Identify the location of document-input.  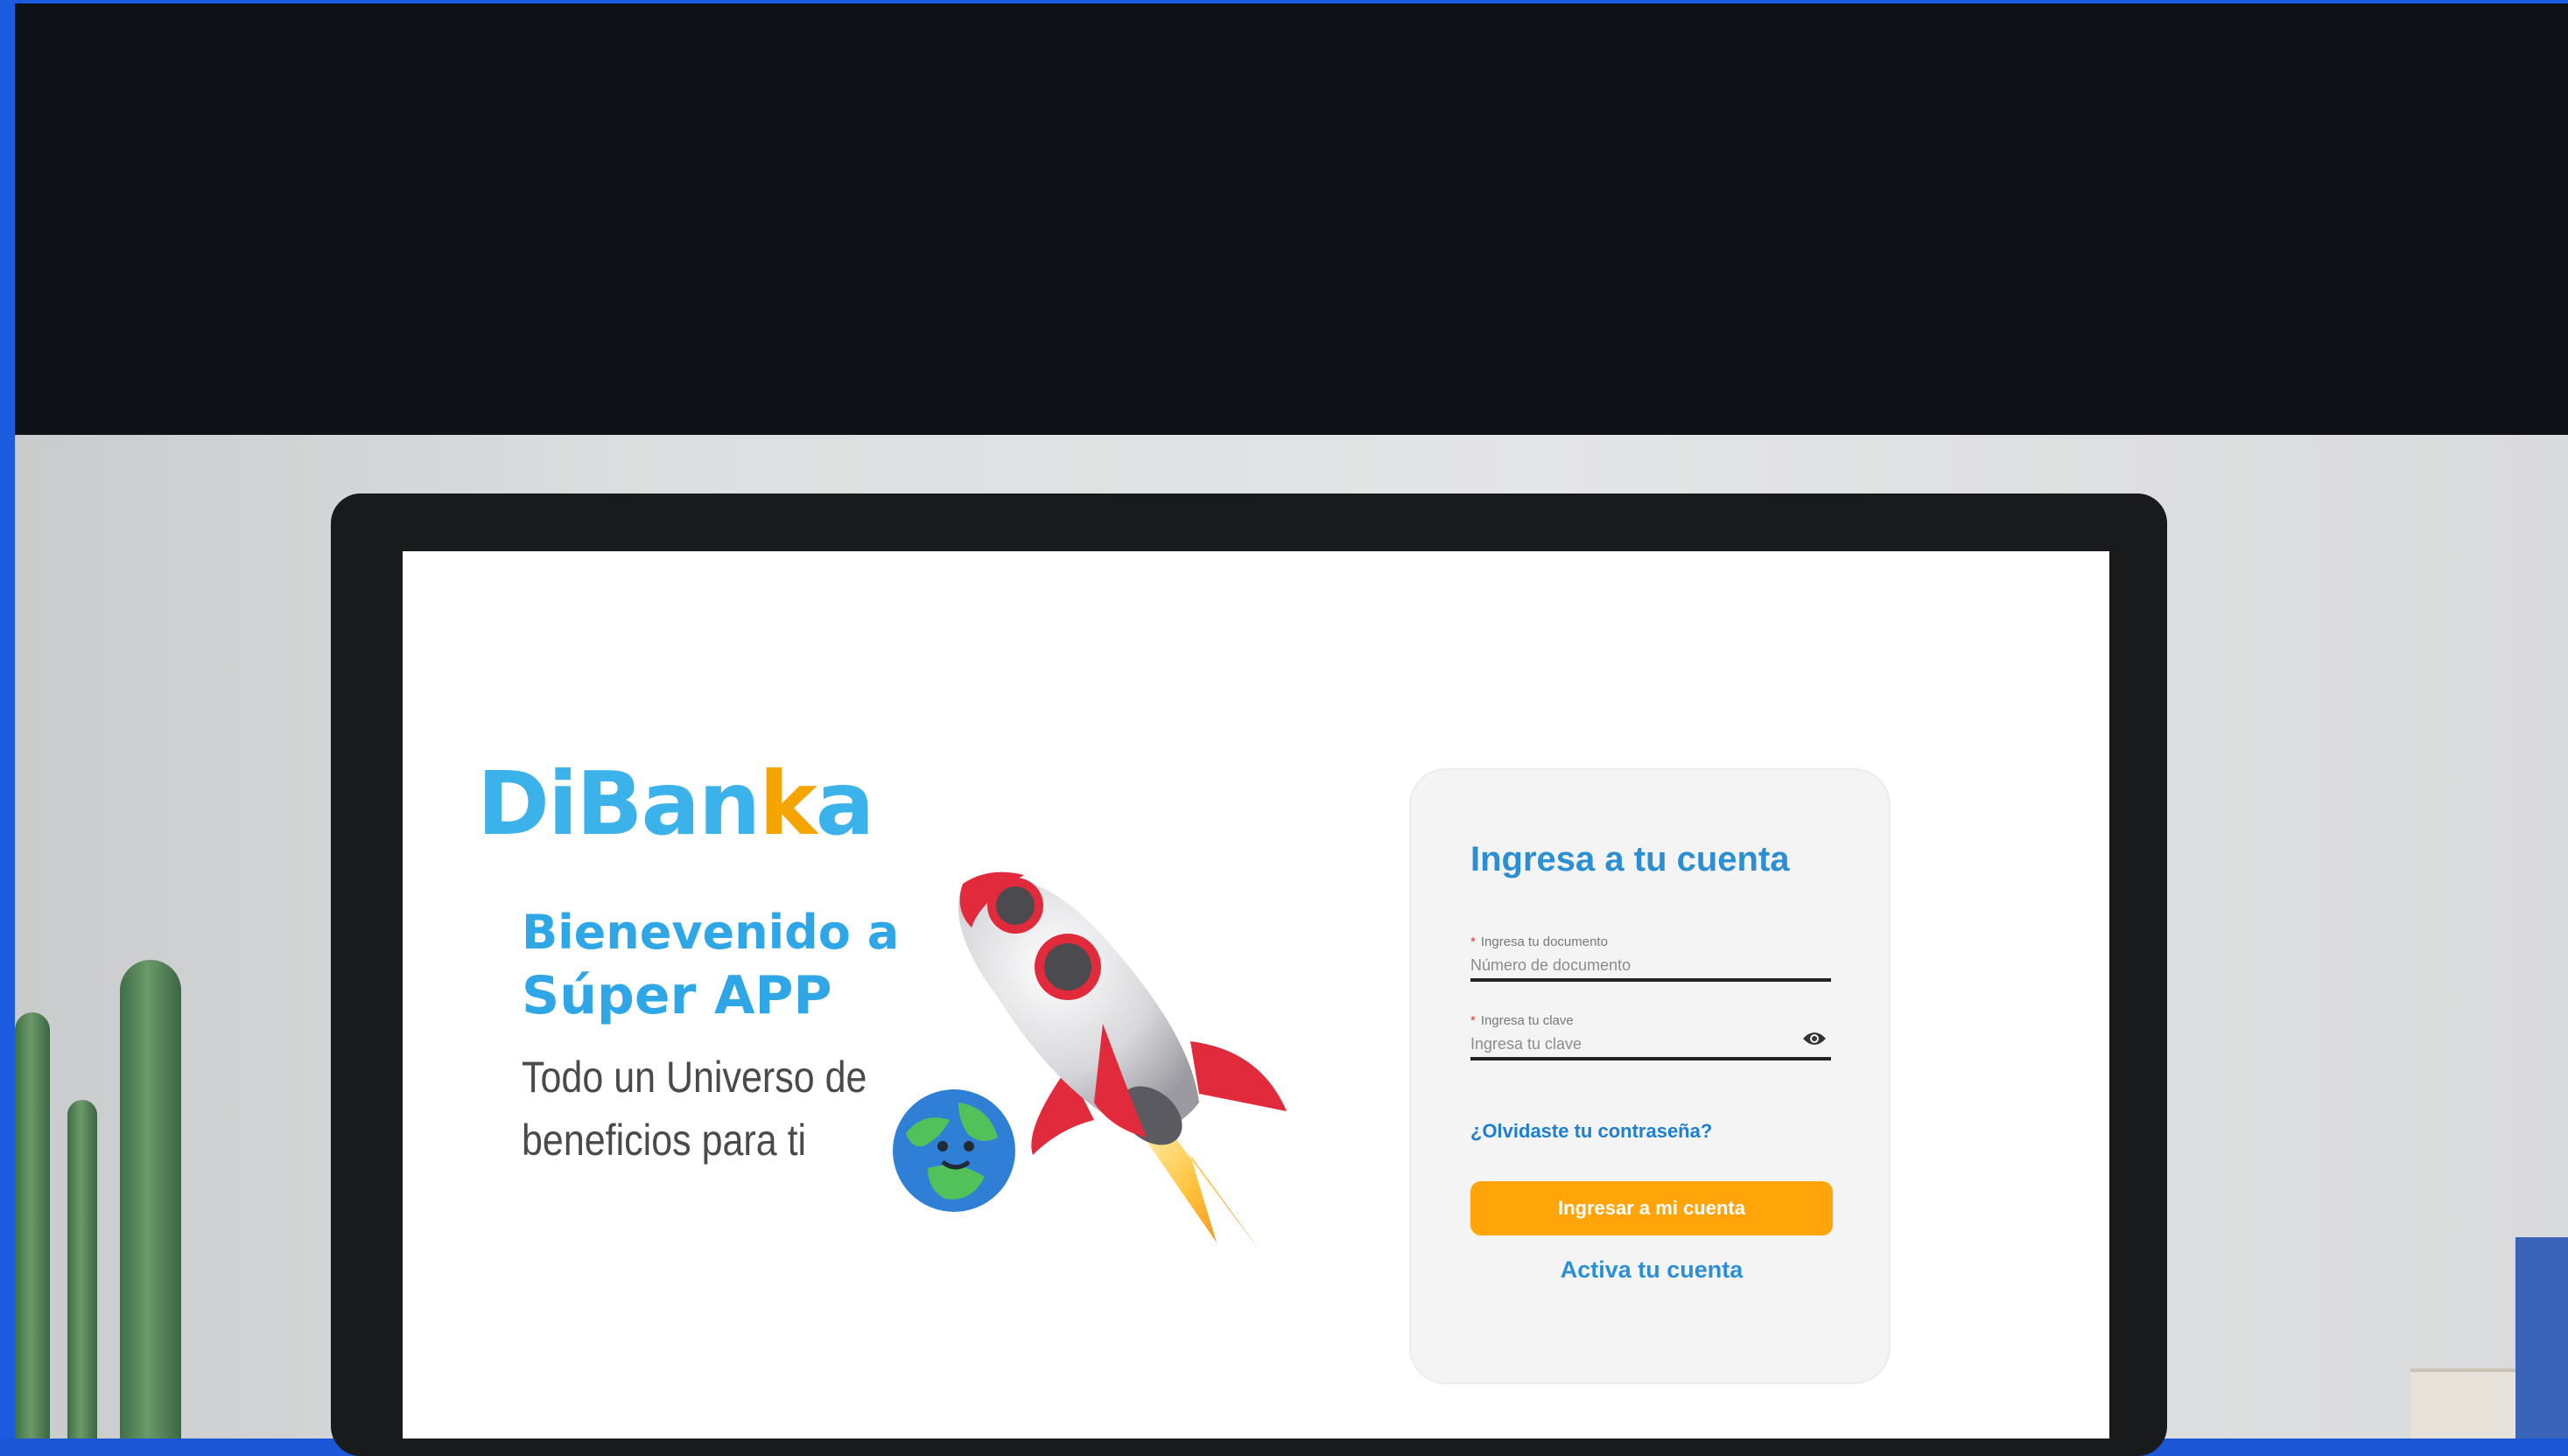
(1650, 967).